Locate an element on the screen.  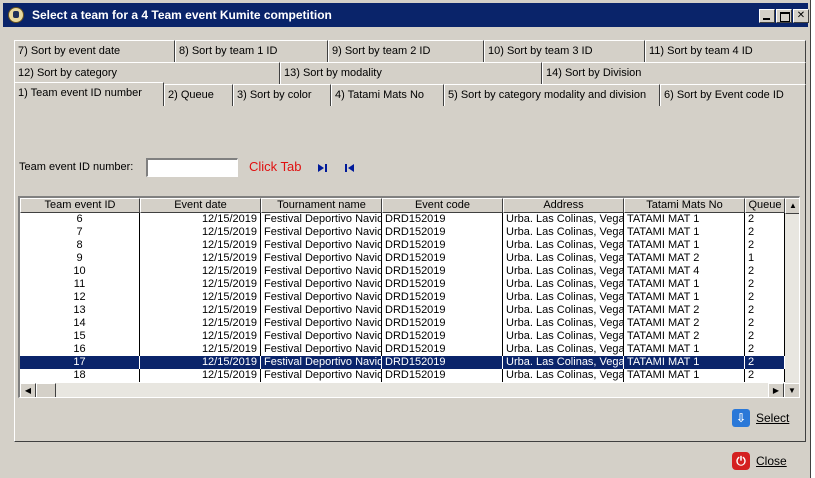
tab-queue: 2) Queue is located at coordinates (198, 95).